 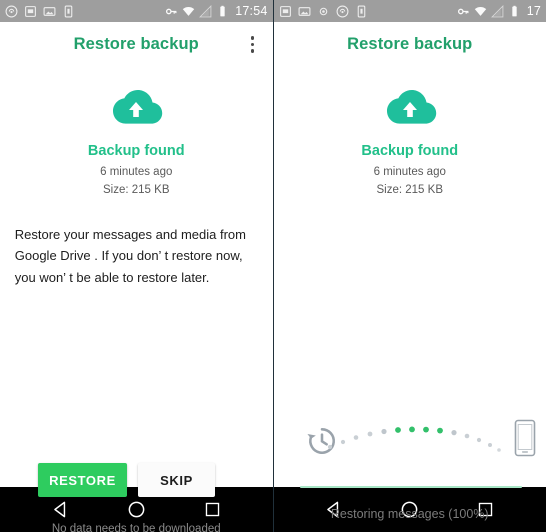 I want to click on smartphone-icon, so click(x=525, y=438).